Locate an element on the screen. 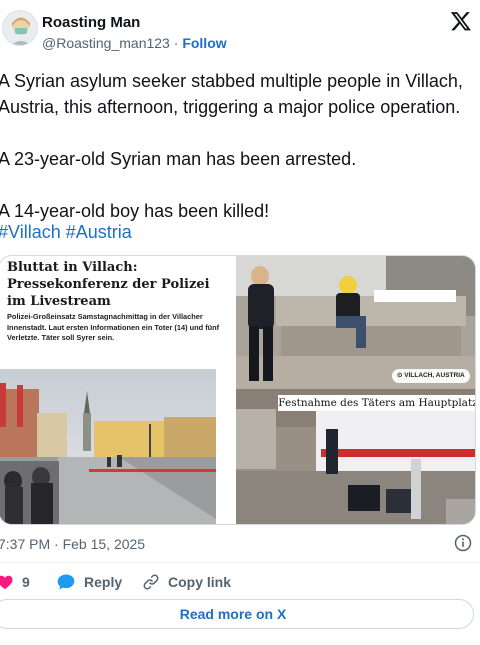  info-icon is located at coordinates (463, 543).